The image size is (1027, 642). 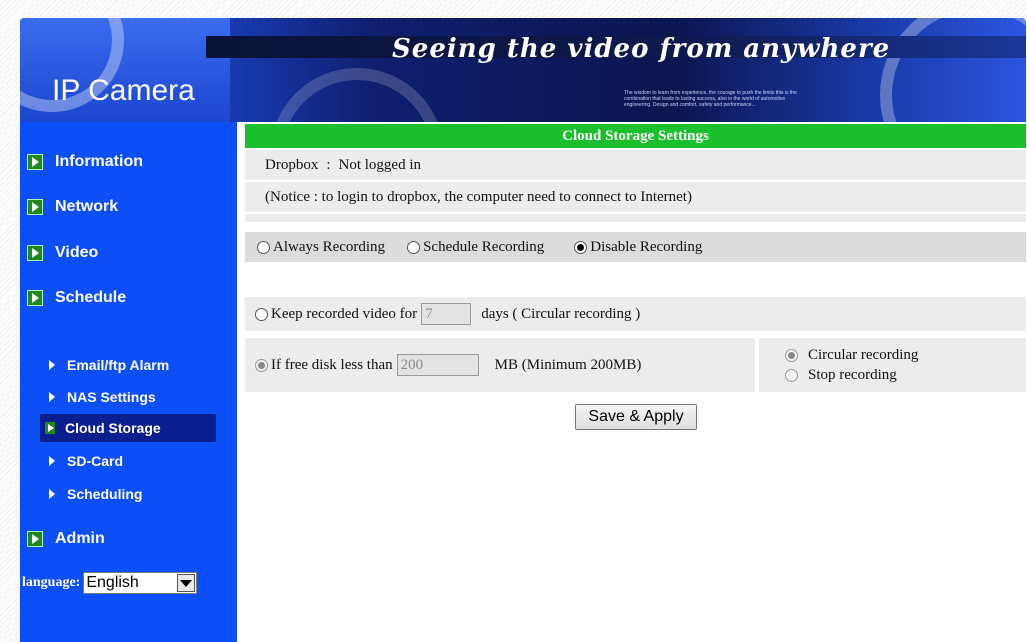 I want to click on sidebar-subitem-sd-card: SD-Card, so click(x=128, y=461).